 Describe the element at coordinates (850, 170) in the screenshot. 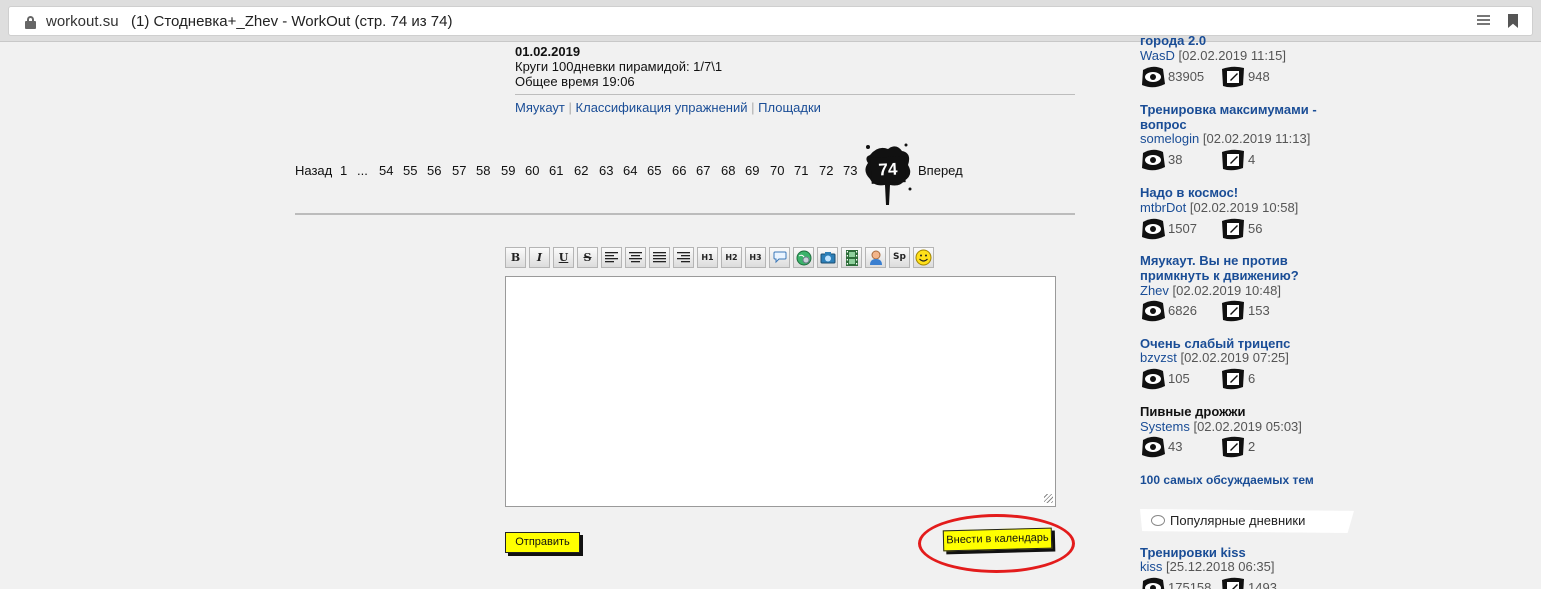

I see `pager-page: 73` at that location.